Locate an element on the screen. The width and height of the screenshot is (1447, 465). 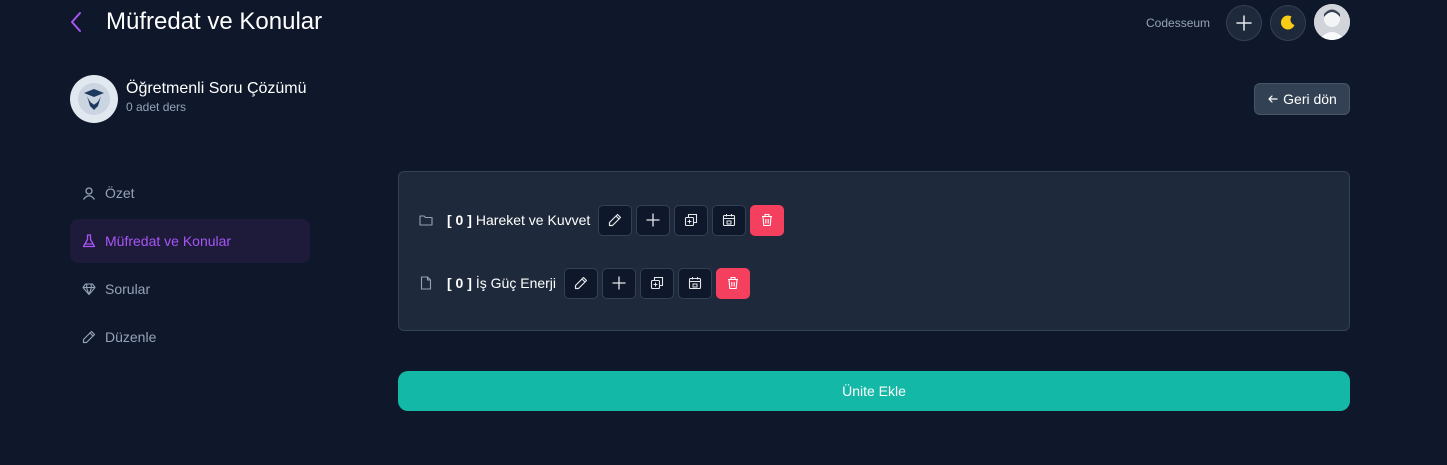
course-subtitle: 0 adet ders is located at coordinates (156, 107).